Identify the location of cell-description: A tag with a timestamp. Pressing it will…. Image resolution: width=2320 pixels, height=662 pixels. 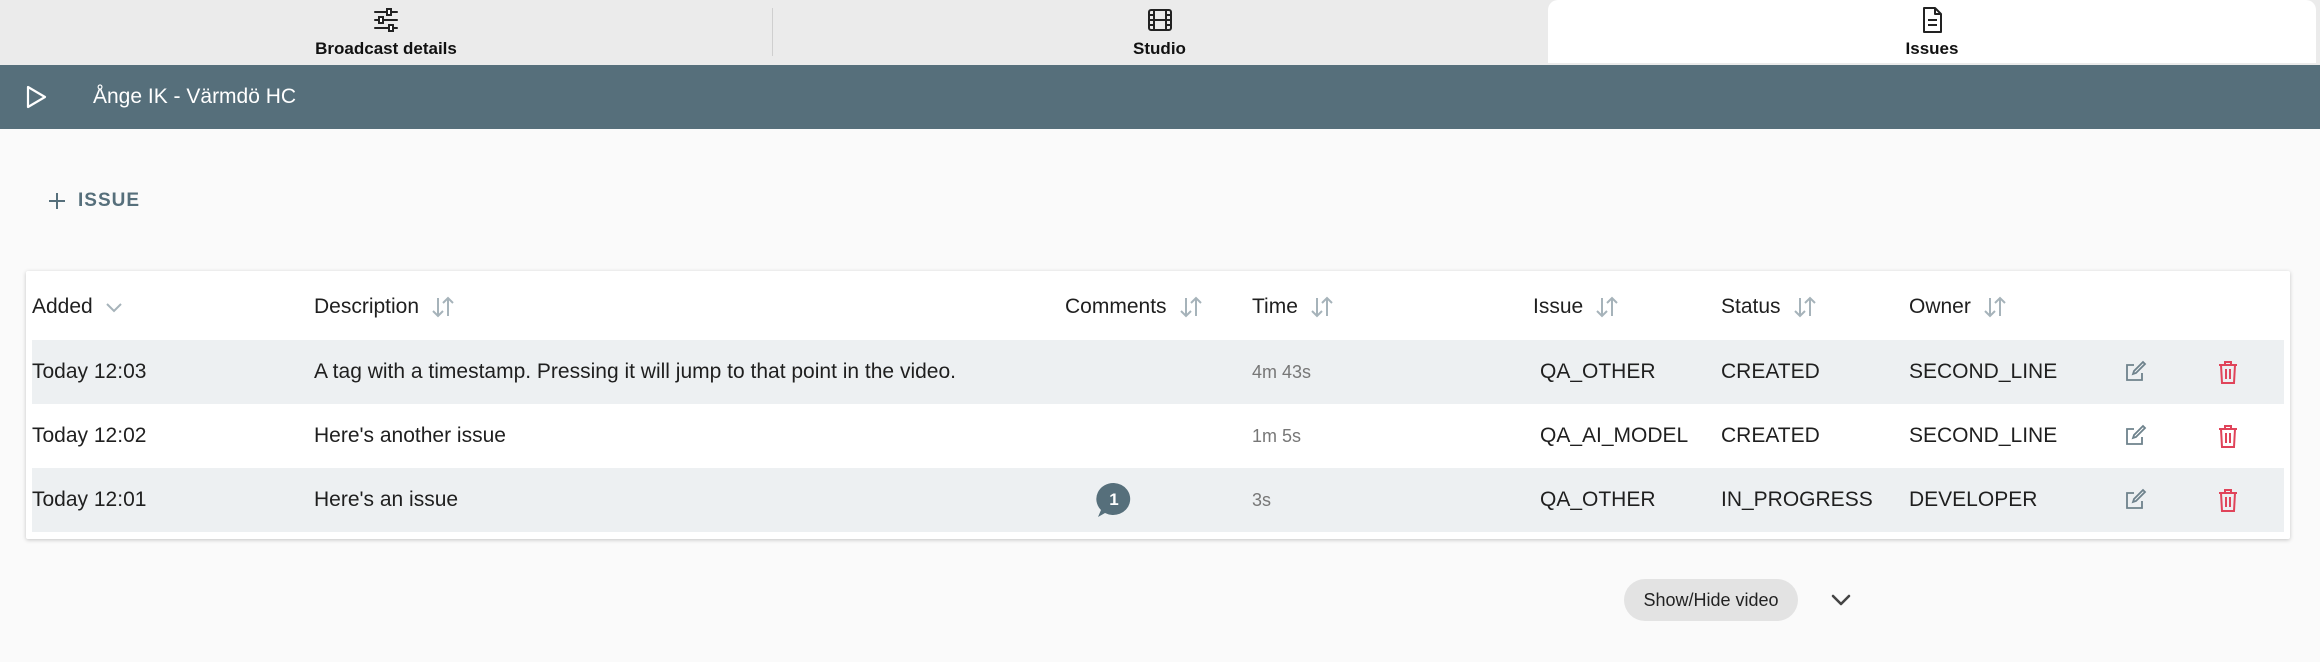
(635, 371).